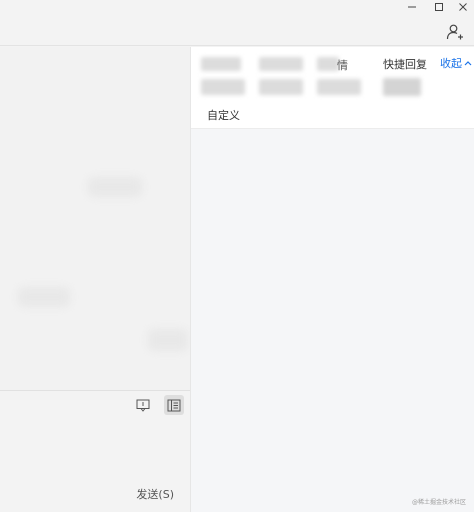 This screenshot has width=474, height=512. Describe the element at coordinates (468, 63) in the screenshot. I see `chevron-up-icon` at that location.